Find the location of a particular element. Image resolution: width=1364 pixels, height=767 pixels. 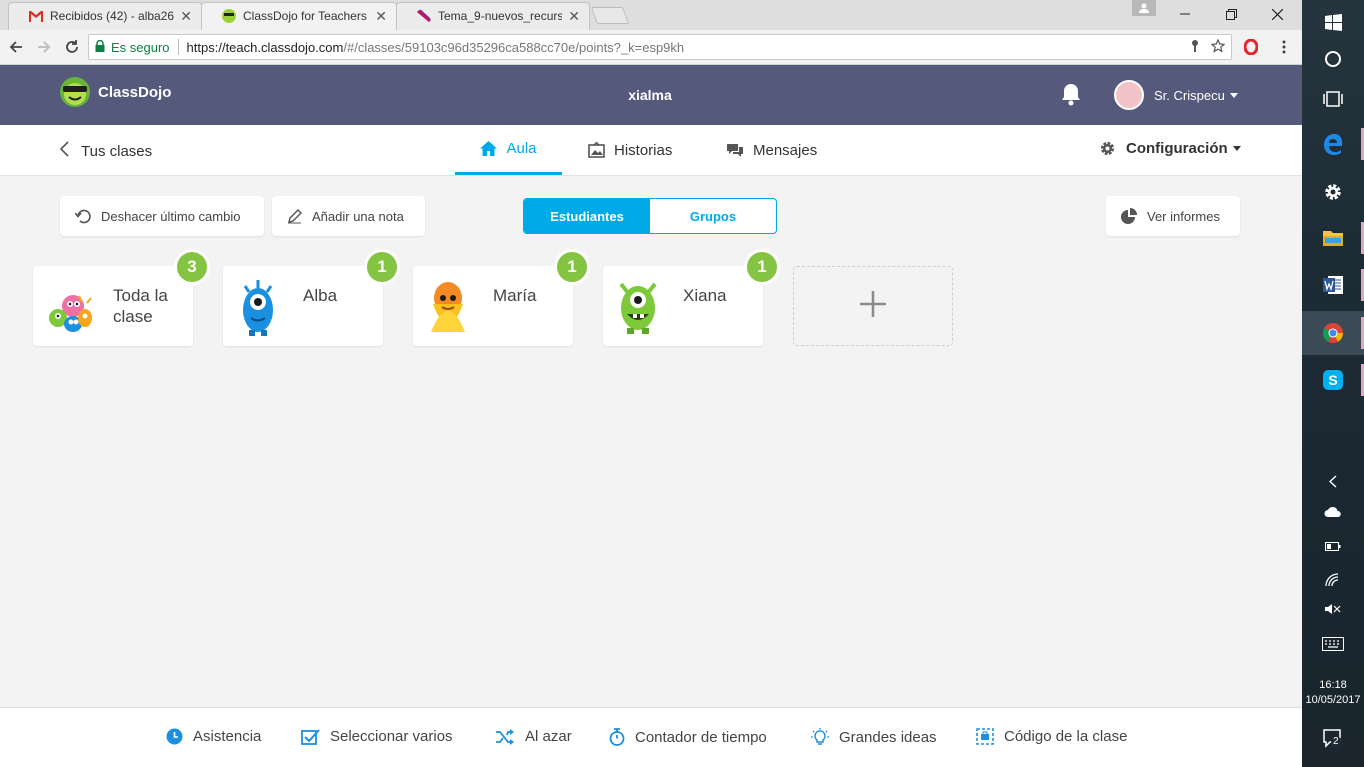

undo-button: Deshacer último cambio is located at coordinates (162, 216).